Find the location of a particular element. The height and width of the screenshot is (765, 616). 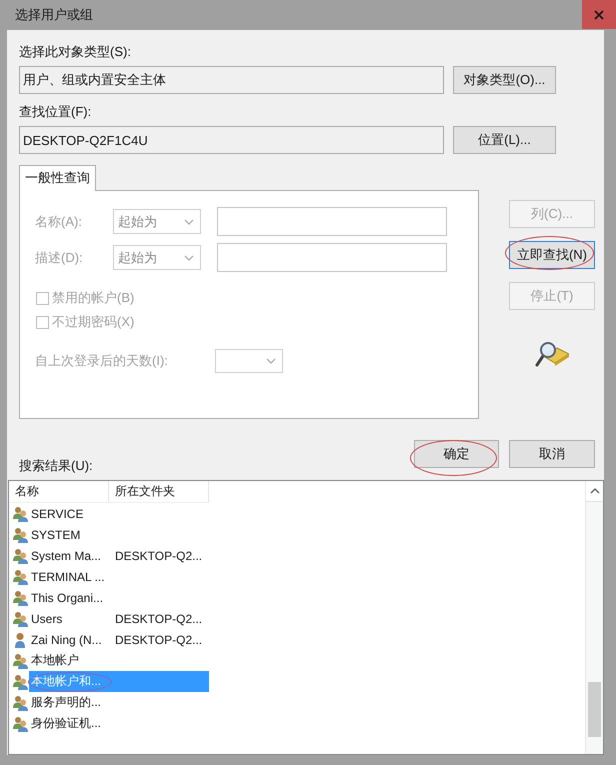

find-now-button: 立即查找(N) is located at coordinates (552, 255).